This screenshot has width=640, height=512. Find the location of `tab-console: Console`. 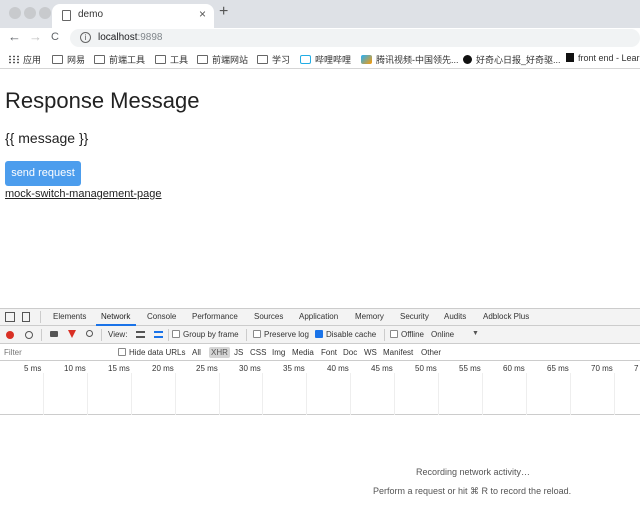

tab-console: Console is located at coordinates (161, 316).